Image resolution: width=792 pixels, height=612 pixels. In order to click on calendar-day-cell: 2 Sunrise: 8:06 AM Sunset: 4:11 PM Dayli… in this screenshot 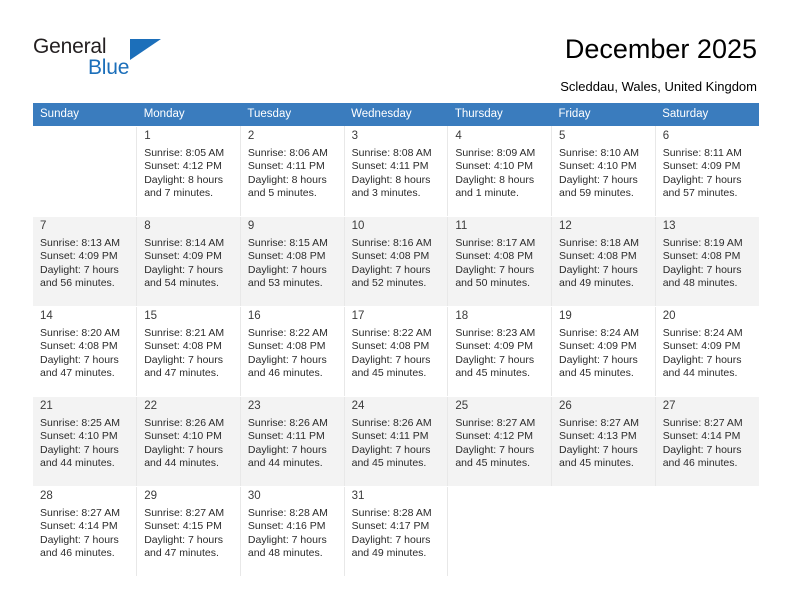, I will do `click(292, 171)`.